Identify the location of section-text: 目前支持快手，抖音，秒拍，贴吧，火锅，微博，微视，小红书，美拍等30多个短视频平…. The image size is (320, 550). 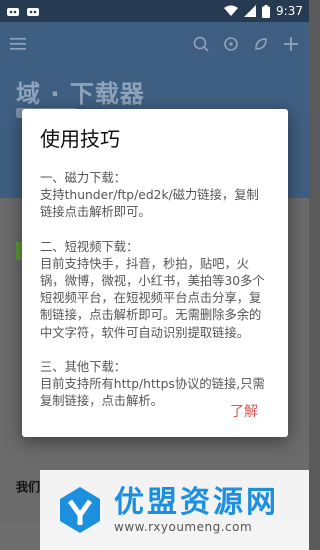
(152, 298).